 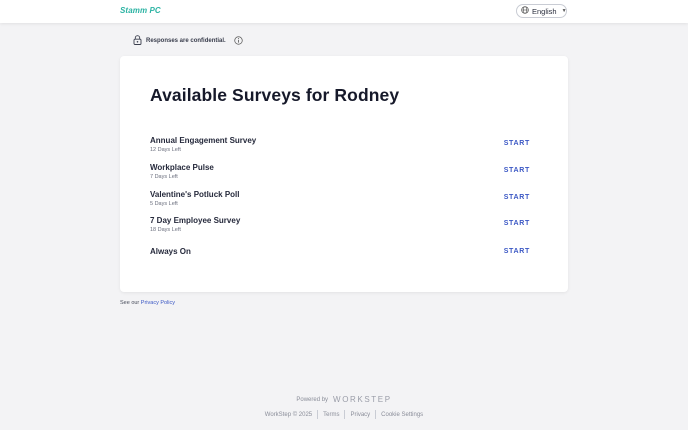 What do you see at coordinates (182, 167) in the screenshot?
I see `survey-name: Workplace Pulse` at bounding box center [182, 167].